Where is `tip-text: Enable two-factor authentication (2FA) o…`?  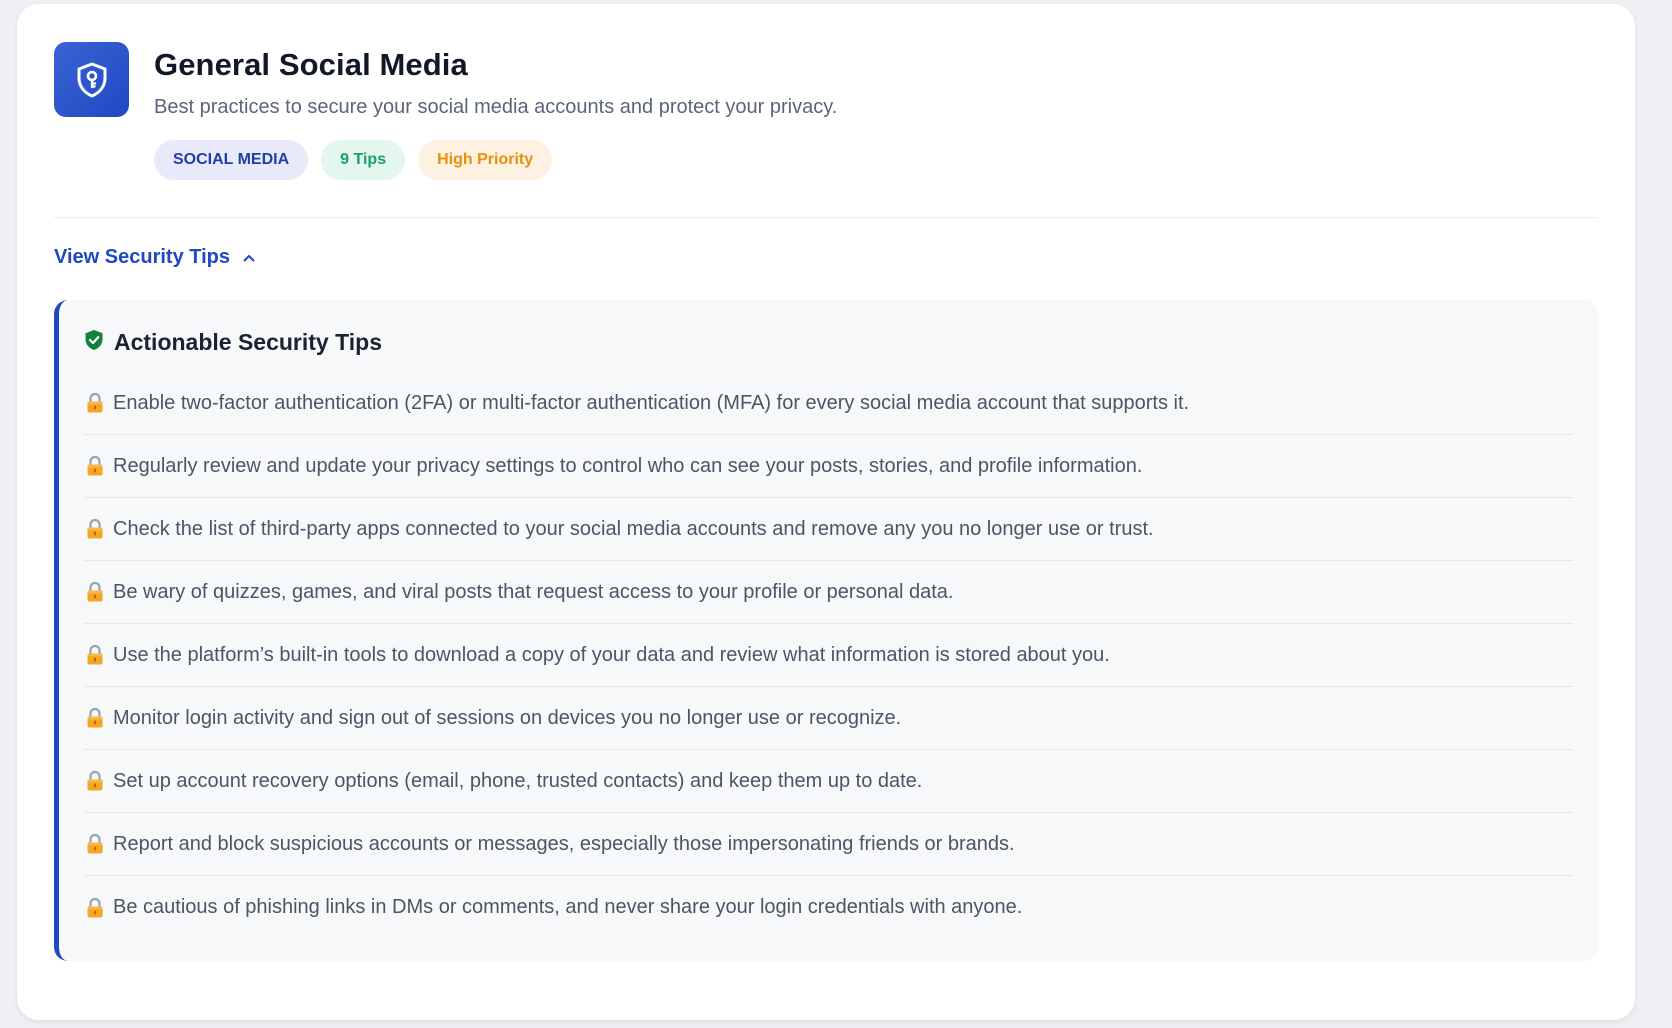
tip-text: Enable two-factor authentication (2FA) o… is located at coordinates (651, 402).